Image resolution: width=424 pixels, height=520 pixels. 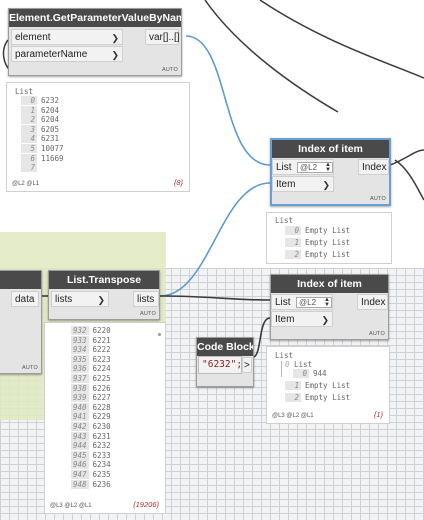 What do you see at coordinates (146, 299) in the screenshot?
I see `output-port-lists: lists` at bounding box center [146, 299].